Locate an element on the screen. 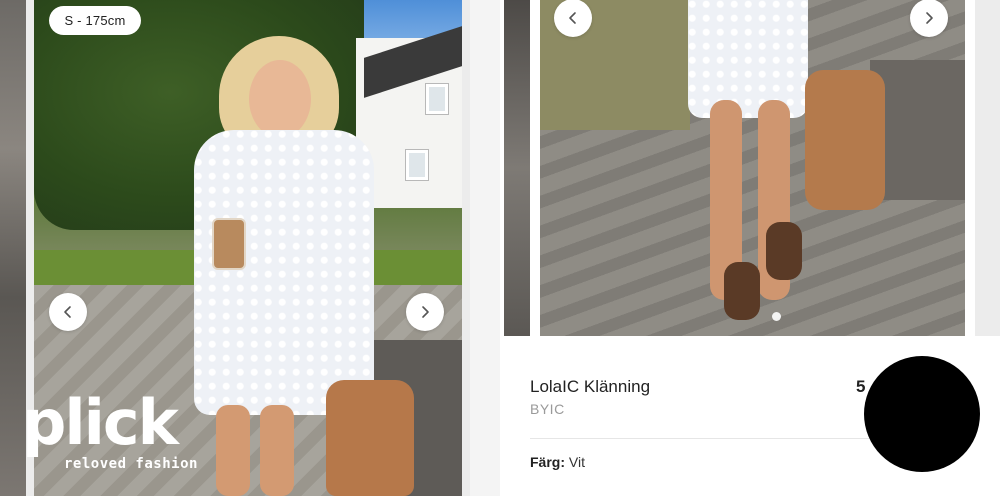  carousel-indicator-dot is located at coordinates (776, 316).